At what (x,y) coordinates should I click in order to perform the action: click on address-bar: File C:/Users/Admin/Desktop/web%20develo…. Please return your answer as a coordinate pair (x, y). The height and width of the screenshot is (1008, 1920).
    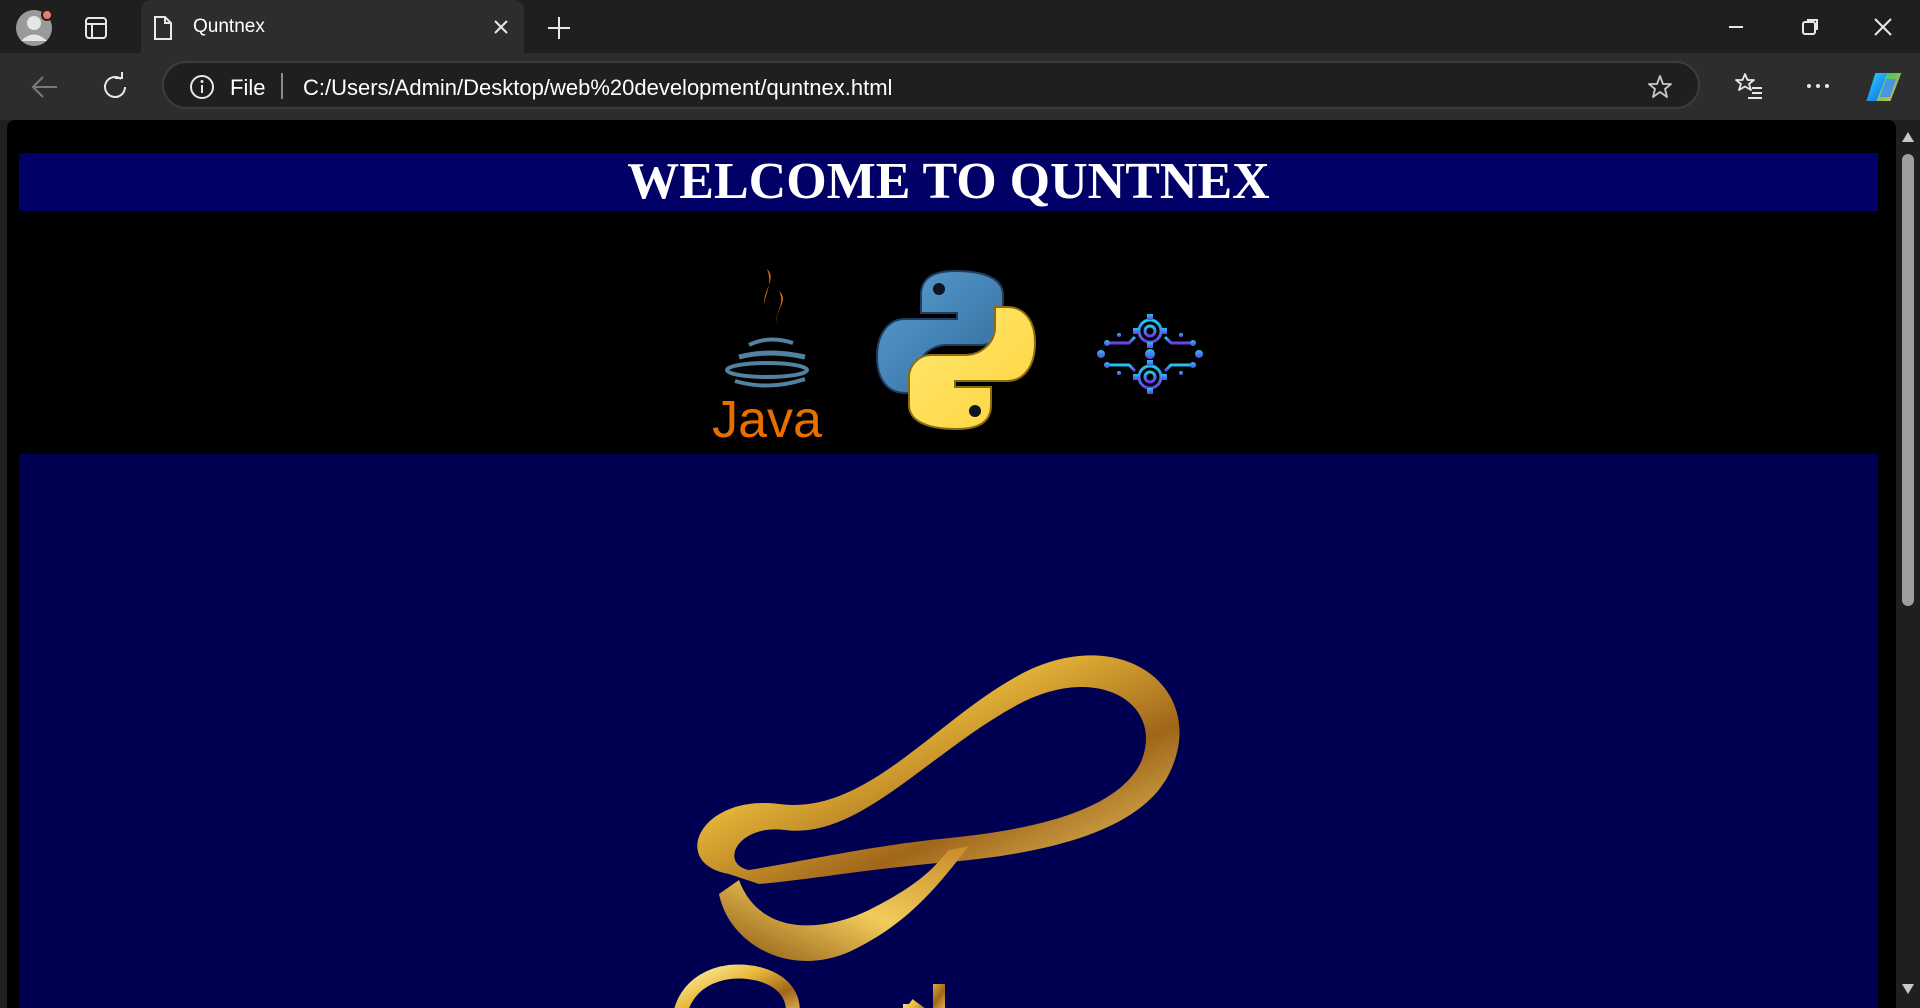
    Looking at the image, I should click on (931, 85).